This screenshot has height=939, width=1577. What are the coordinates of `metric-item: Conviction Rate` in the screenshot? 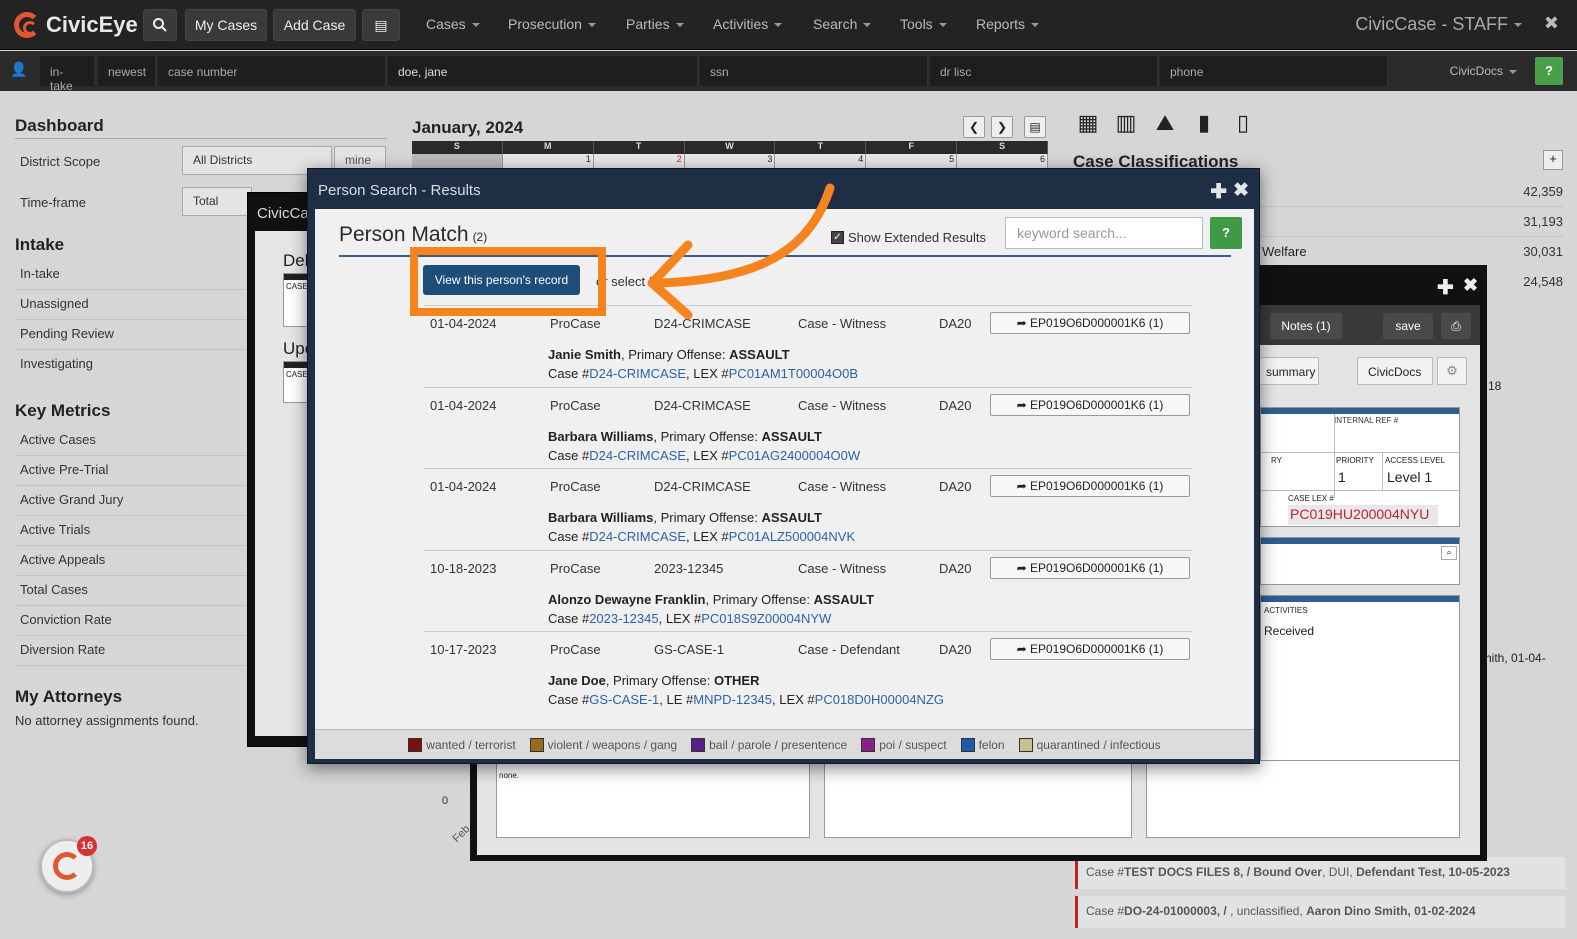 It's located at (66, 619).